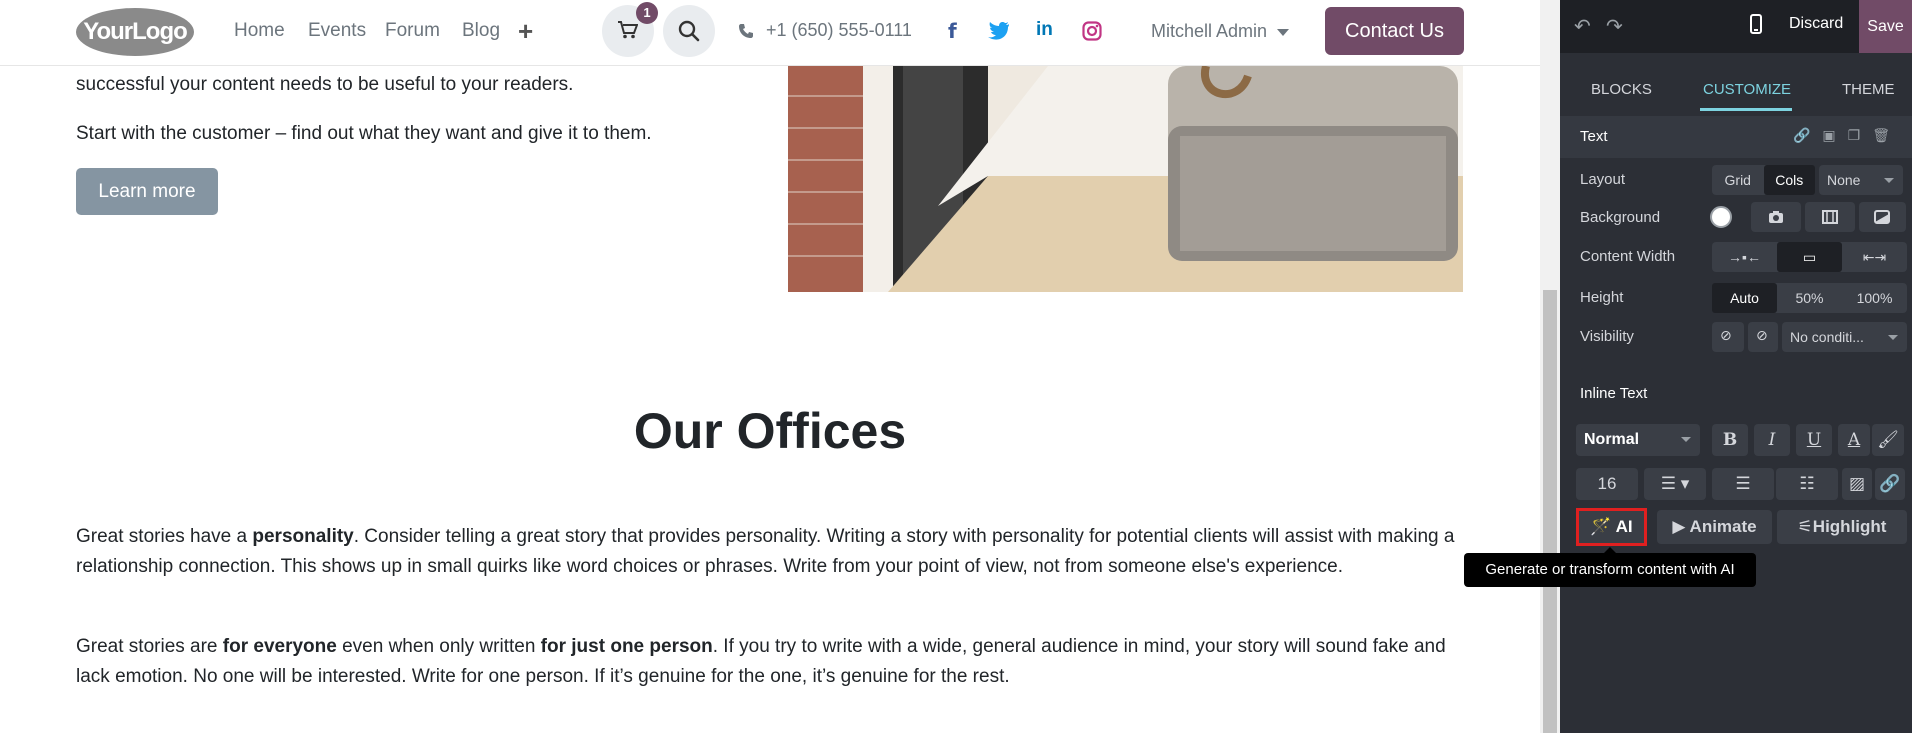 The height and width of the screenshot is (733, 1912). Describe the element at coordinates (1394, 31) in the screenshot. I see `contact-us-button: Contact Us` at that location.